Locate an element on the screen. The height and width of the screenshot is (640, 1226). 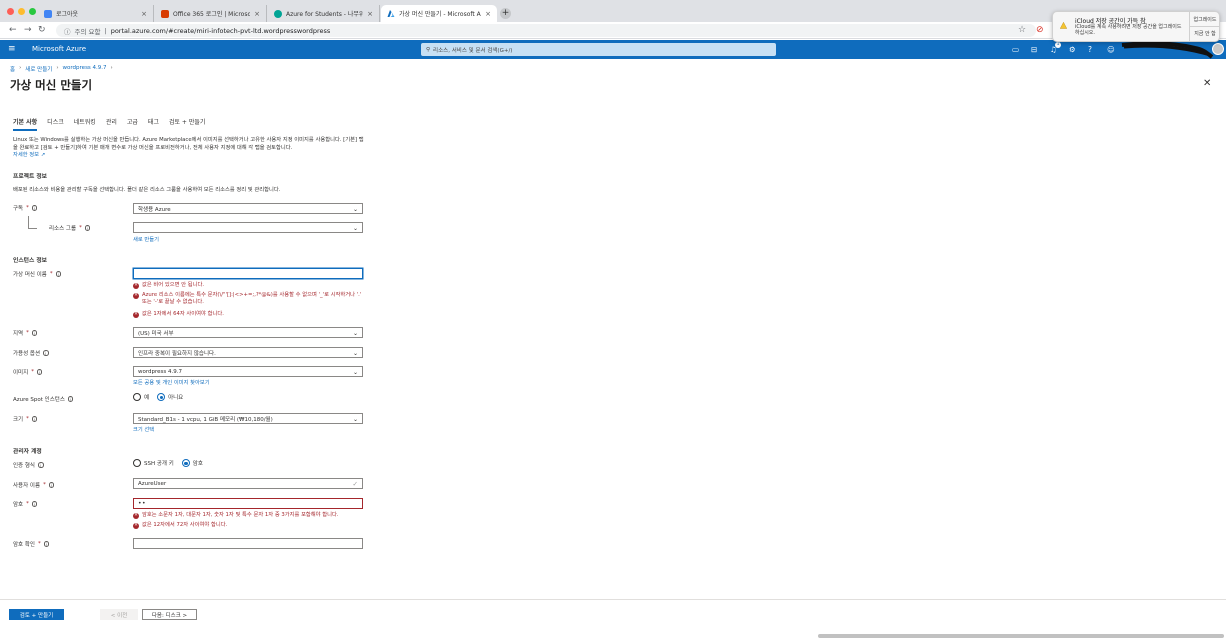
confirm-password-label: 암호 확인 * i is located at coordinates (31, 544).